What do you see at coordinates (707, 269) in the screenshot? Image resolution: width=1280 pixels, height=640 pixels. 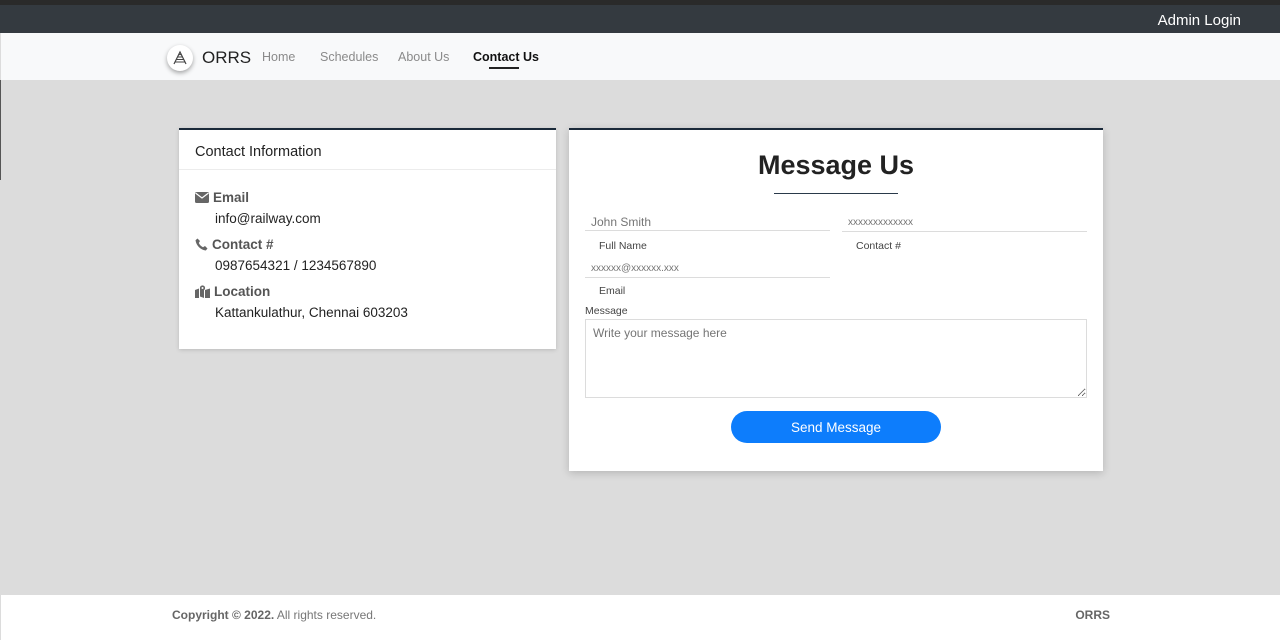 I see `email-input` at bounding box center [707, 269].